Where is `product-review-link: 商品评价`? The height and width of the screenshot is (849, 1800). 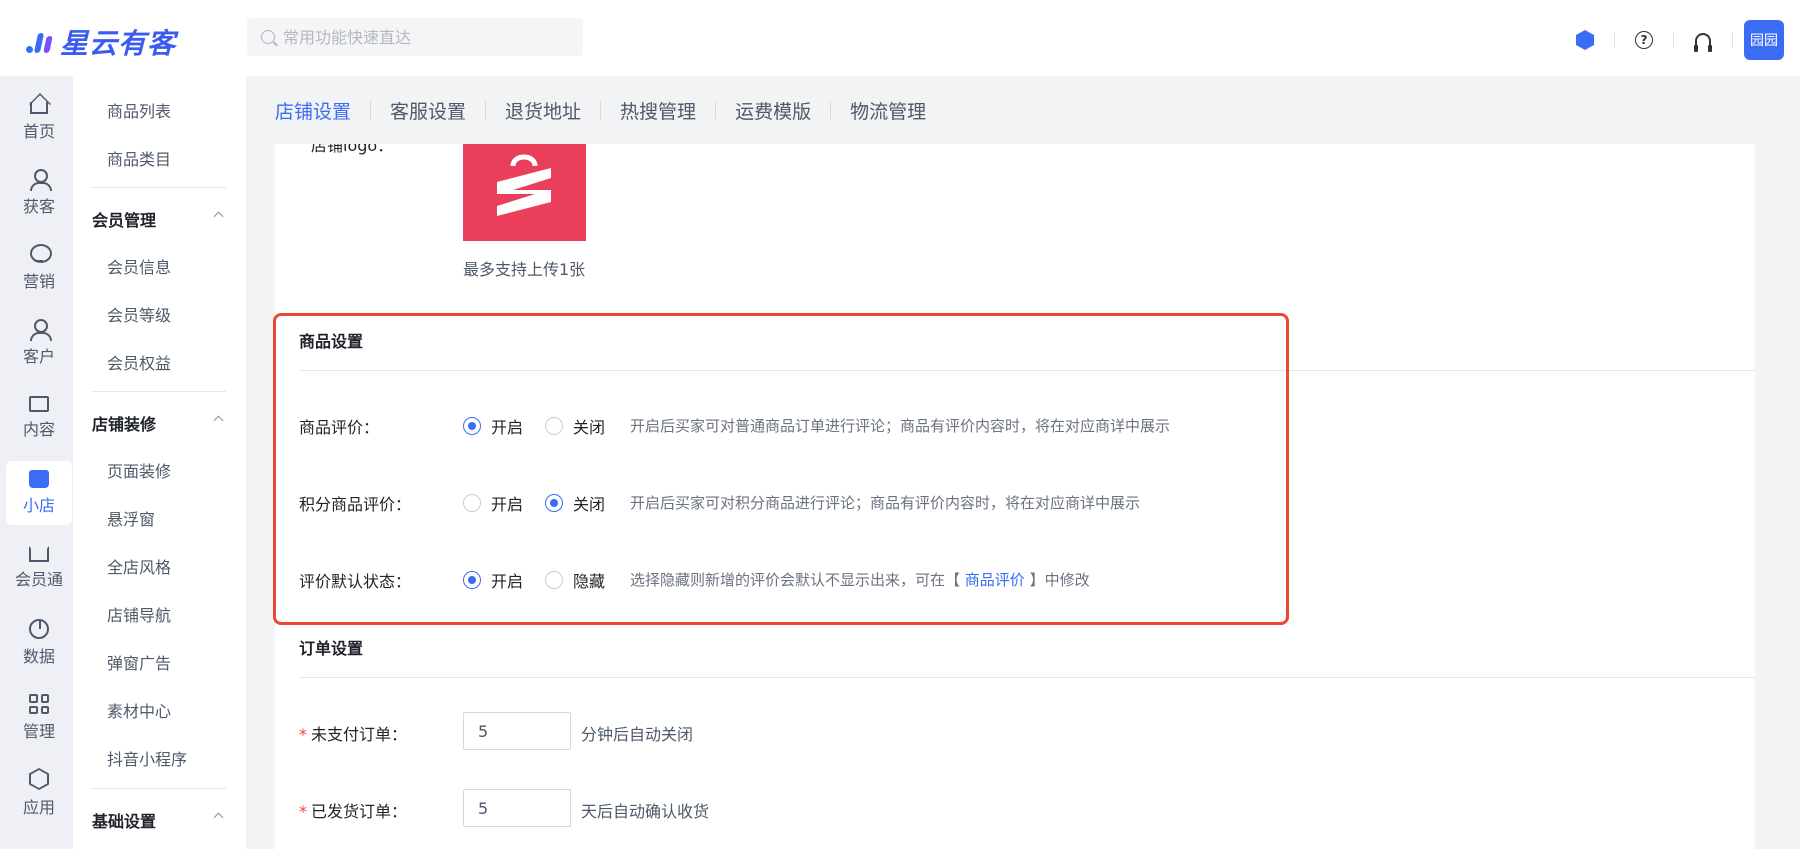 product-review-link: 商品评价 is located at coordinates (995, 580).